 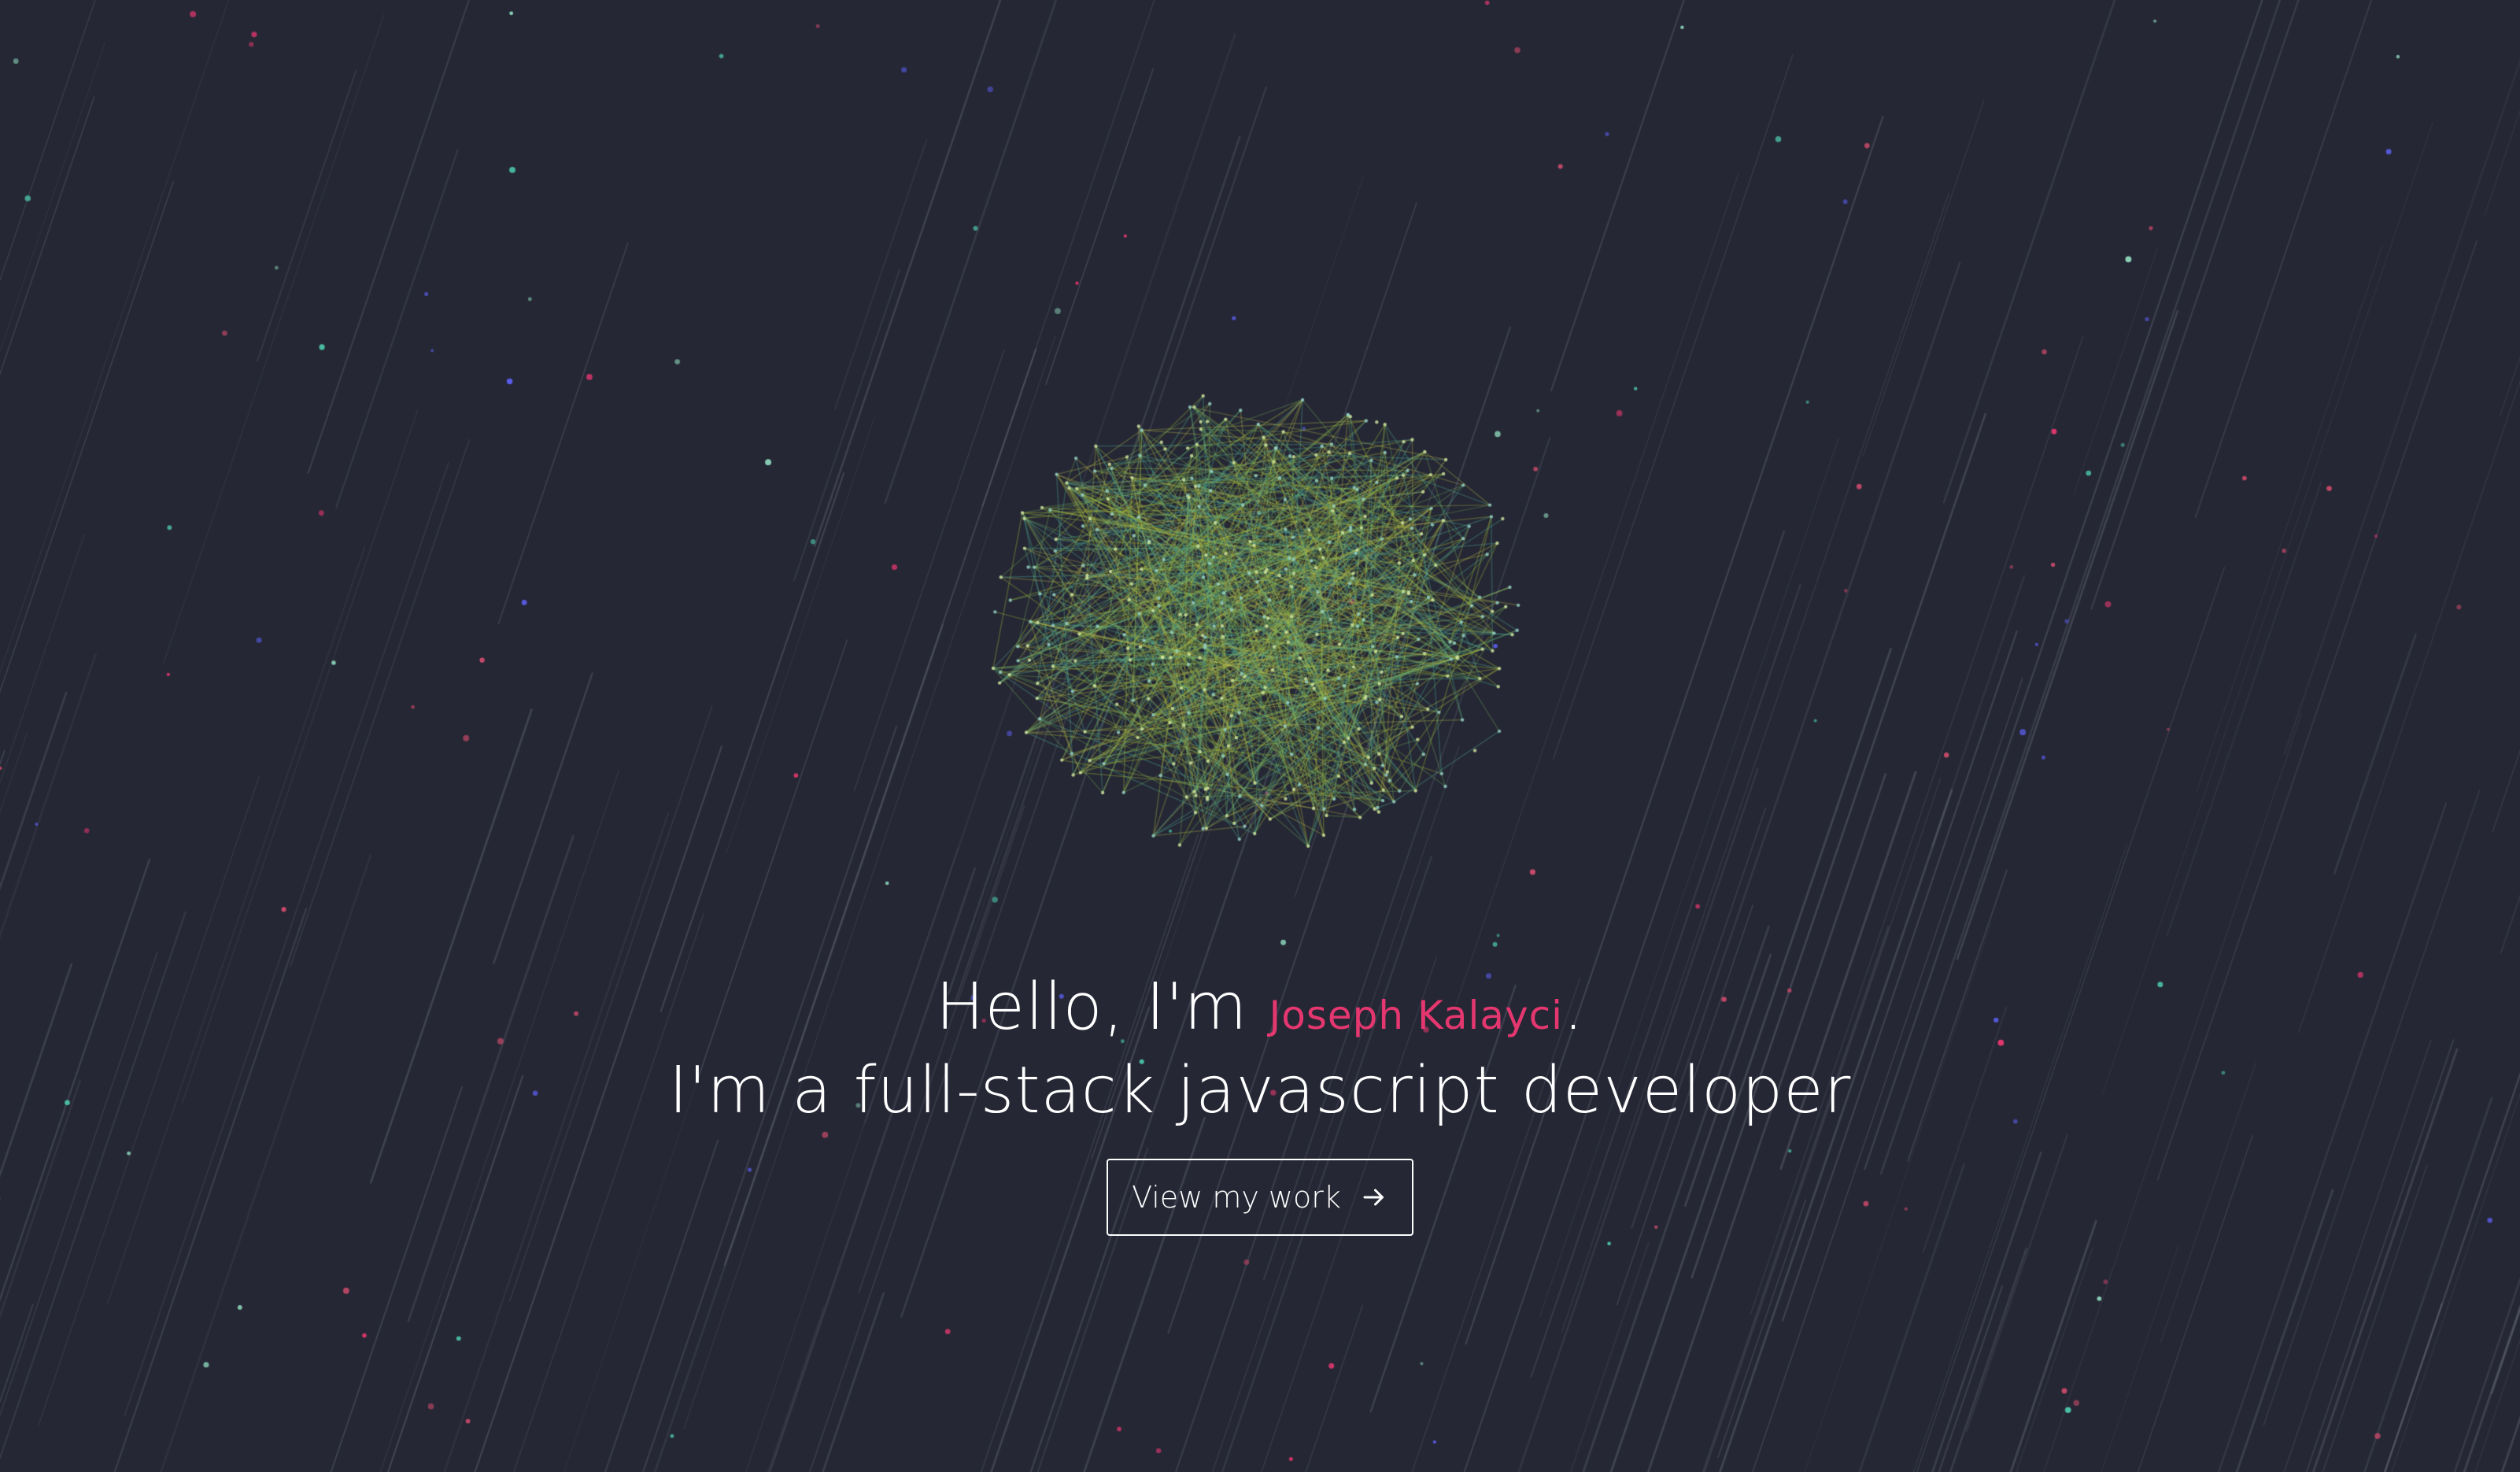 What do you see at coordinates (1574, 1007) in the screenshot?
I see `name-period: .` at bounding box center [1574, 1007].